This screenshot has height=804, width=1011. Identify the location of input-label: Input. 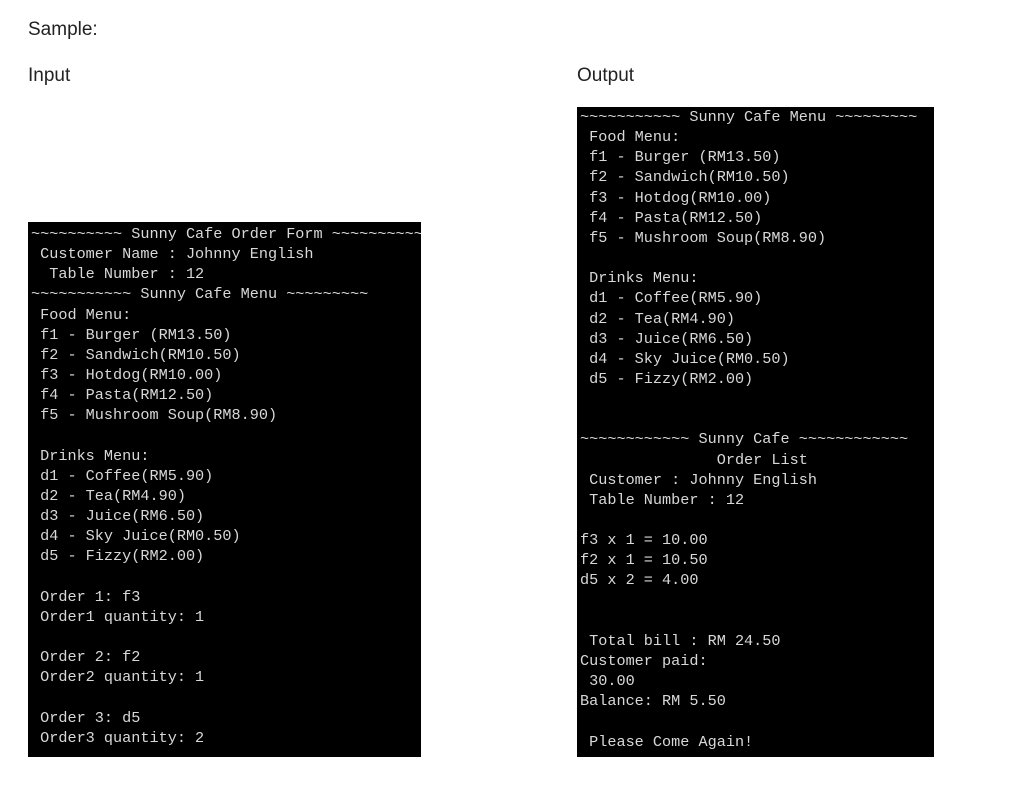
(49, 75).